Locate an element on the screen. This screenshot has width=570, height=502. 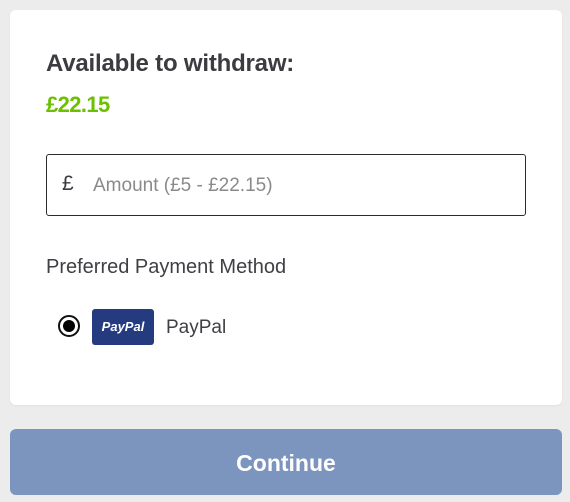
paypal-radio is located at coordinates (69, 326).